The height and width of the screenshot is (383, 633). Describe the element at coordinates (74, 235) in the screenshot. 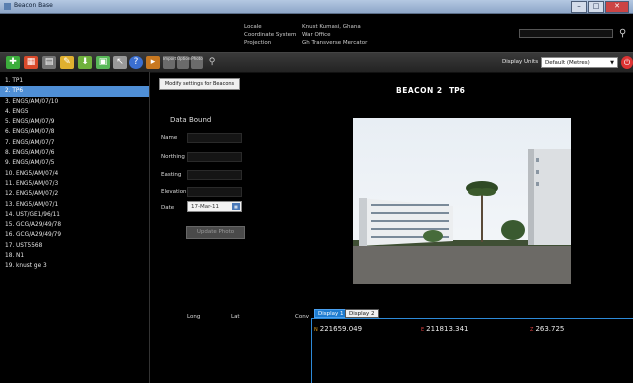

I see `list-item: 16. GCG/A29/49/79` at that location.